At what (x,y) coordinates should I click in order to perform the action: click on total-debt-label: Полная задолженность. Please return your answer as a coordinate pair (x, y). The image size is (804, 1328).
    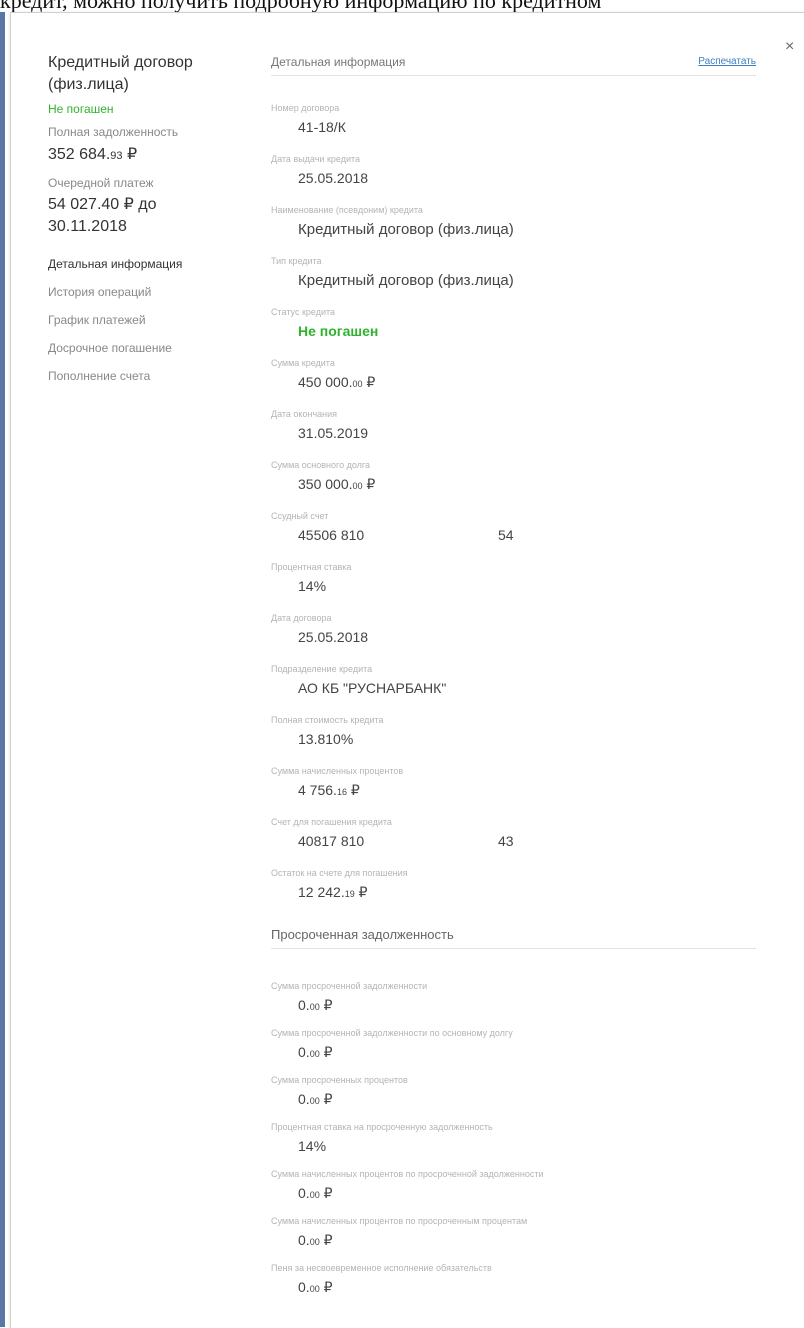
    Looking at the image, I should click on (113, 132).